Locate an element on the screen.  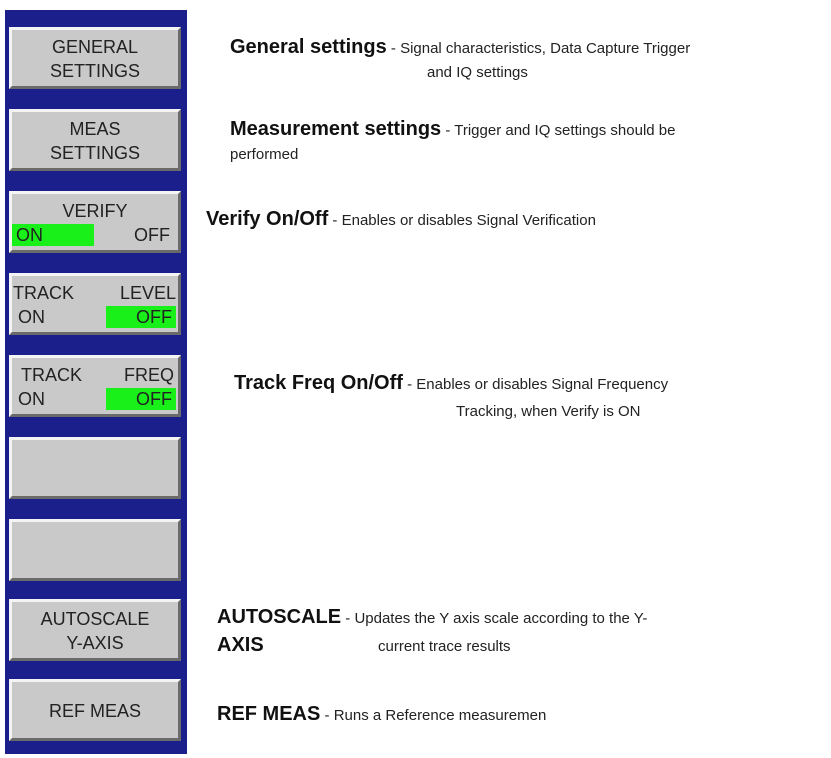
autoscale-desc-title2: AXIS is located at coordinates (240, 645).